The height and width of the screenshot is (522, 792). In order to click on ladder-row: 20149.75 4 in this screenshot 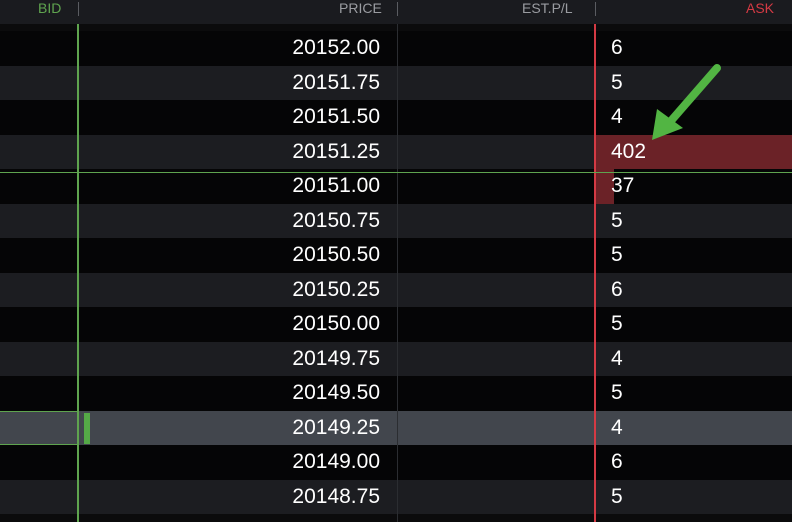, I will do `click(396, 359)`.